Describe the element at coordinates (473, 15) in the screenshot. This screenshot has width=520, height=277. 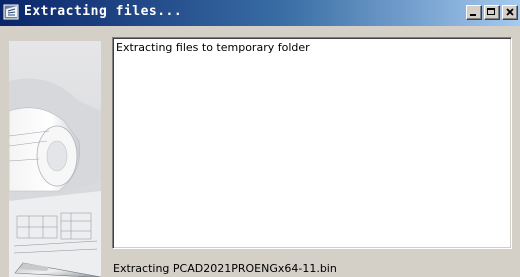
I see `minimize-icon` at that location.